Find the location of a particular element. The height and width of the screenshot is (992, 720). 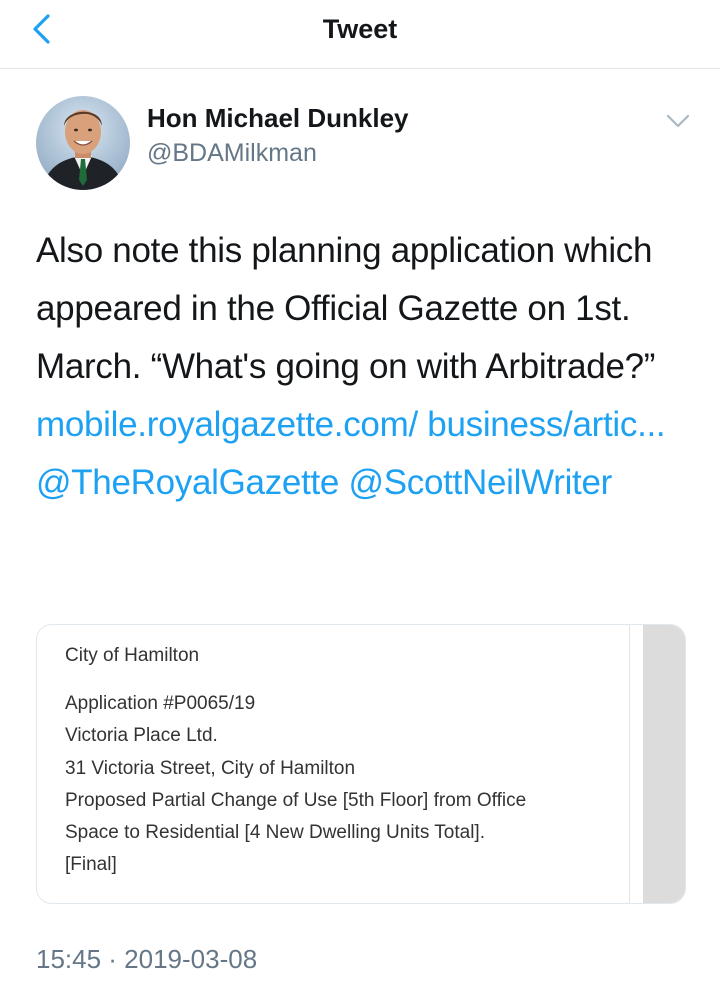

author-handle: @BDAMilkman is located at coordinates (232, 153).